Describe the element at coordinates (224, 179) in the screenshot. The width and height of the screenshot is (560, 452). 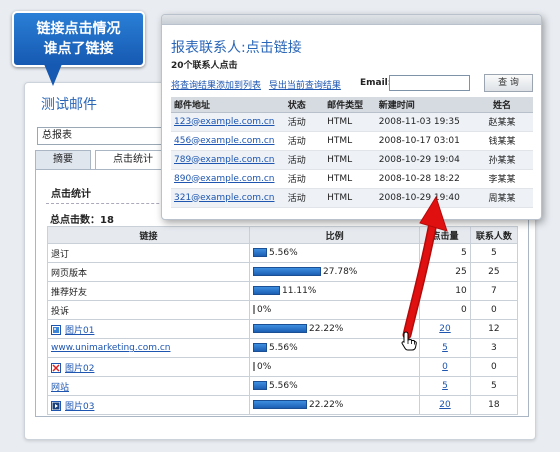
I see `contact-email-link: 890@example.com.cn` at that location.